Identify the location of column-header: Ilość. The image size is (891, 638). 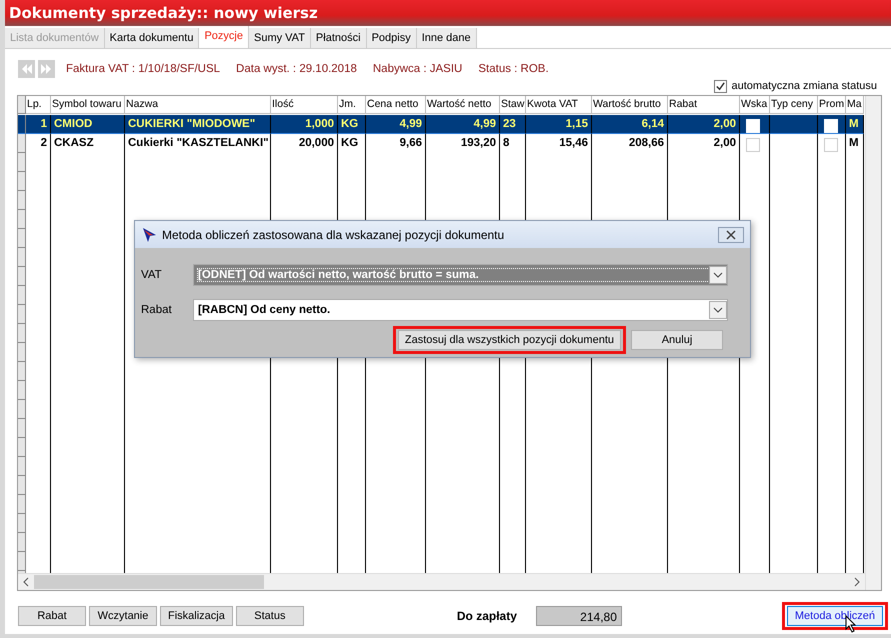
(304, 105).